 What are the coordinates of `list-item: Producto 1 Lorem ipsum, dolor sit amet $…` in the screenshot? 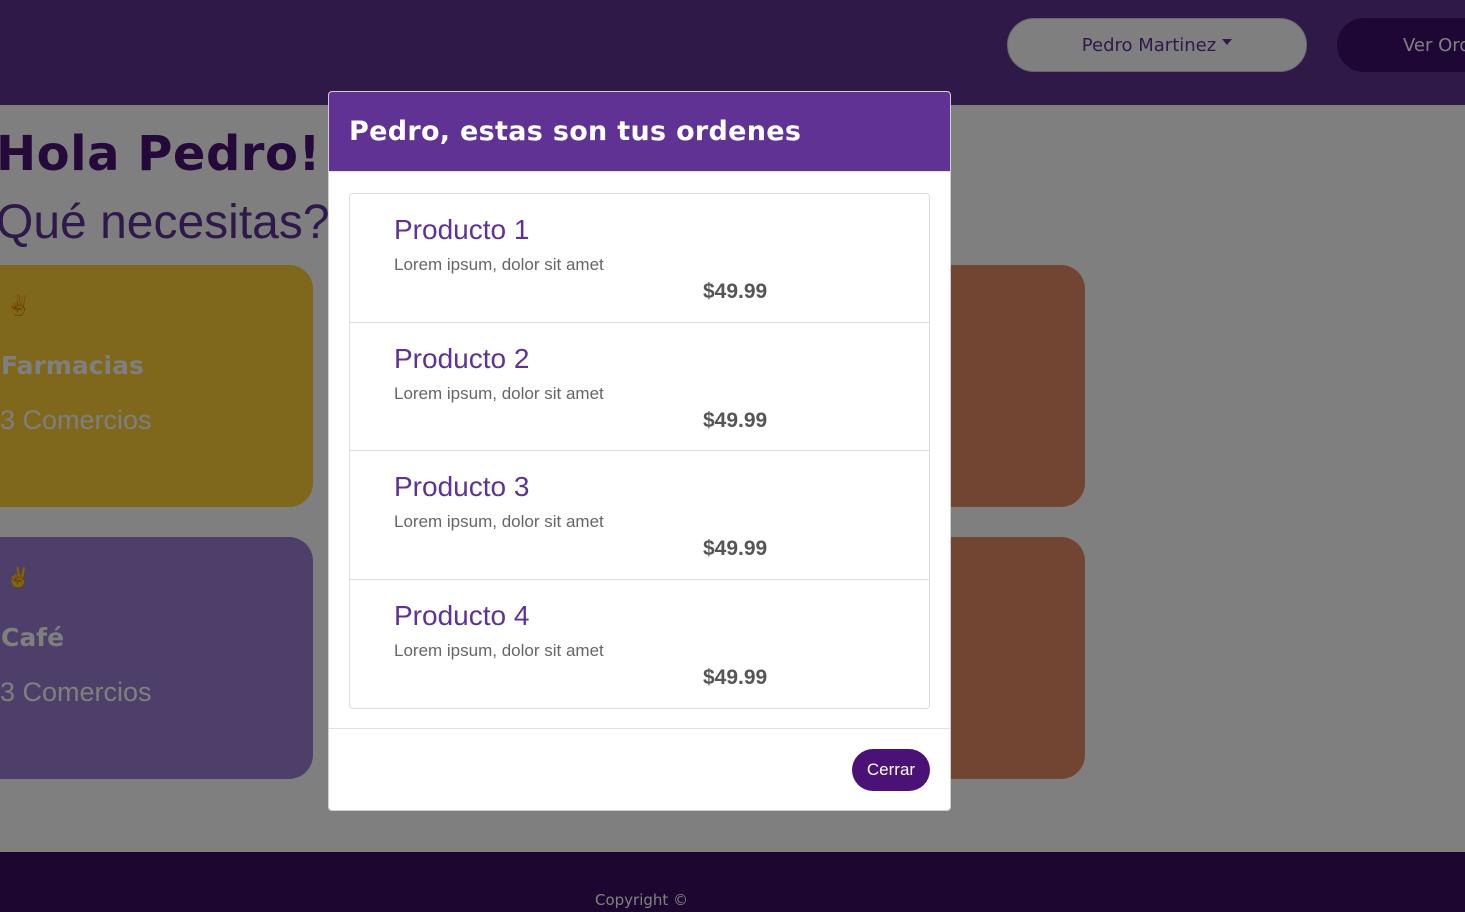 It's located at (639, 258).